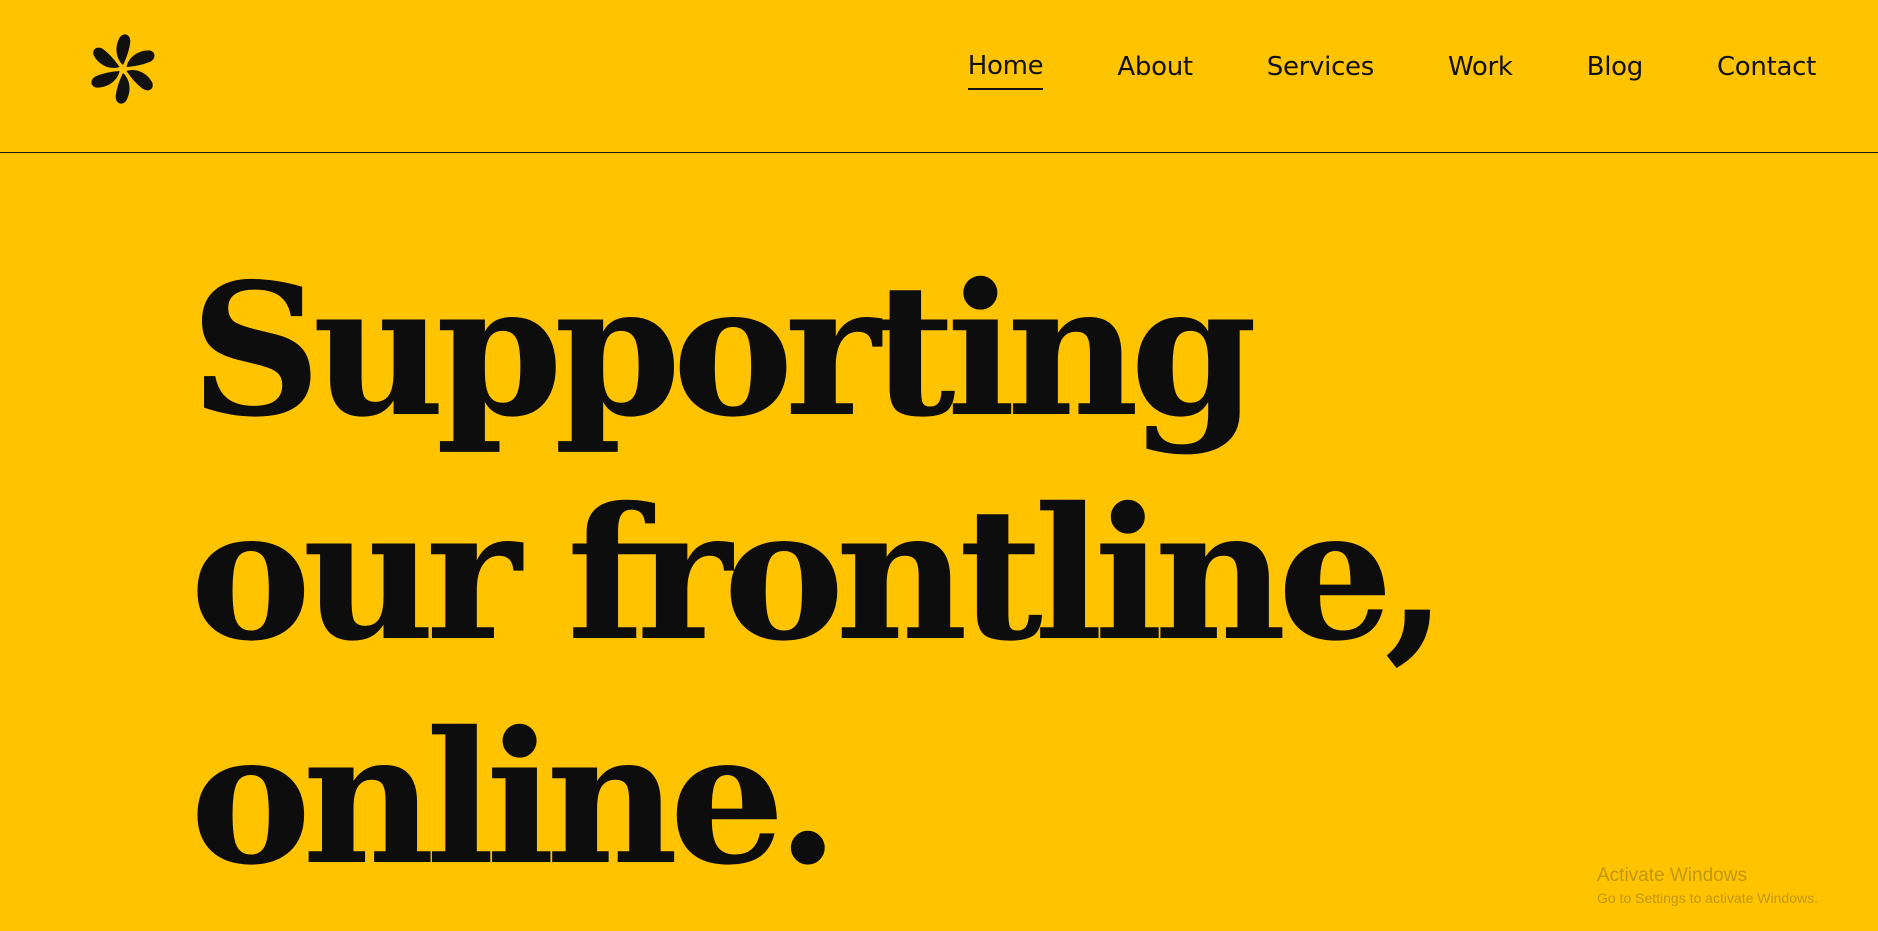  I want to click on nav-services: Services, so click(1321, 70).